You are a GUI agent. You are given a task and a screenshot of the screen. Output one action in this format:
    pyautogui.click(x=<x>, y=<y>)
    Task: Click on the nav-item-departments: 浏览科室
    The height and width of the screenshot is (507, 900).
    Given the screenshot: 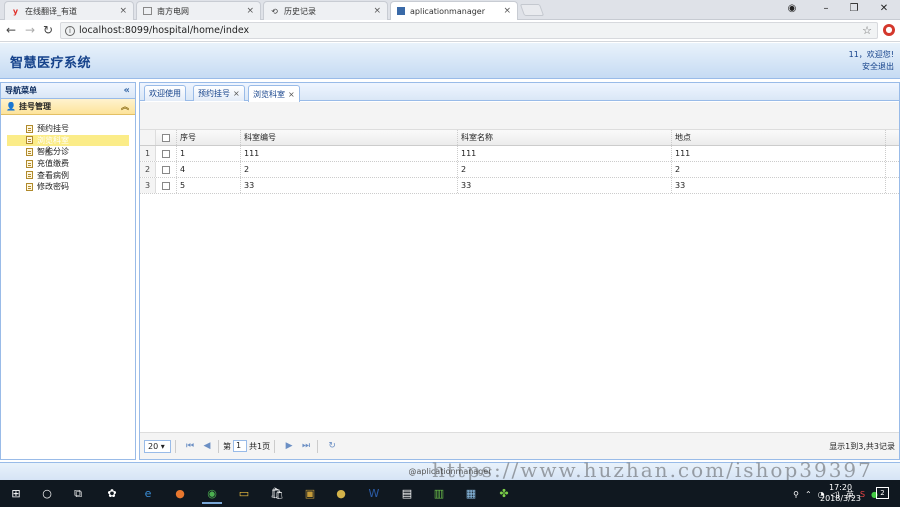 What is the action you would take?
    pyautogui.click(x=68, y=140)
    